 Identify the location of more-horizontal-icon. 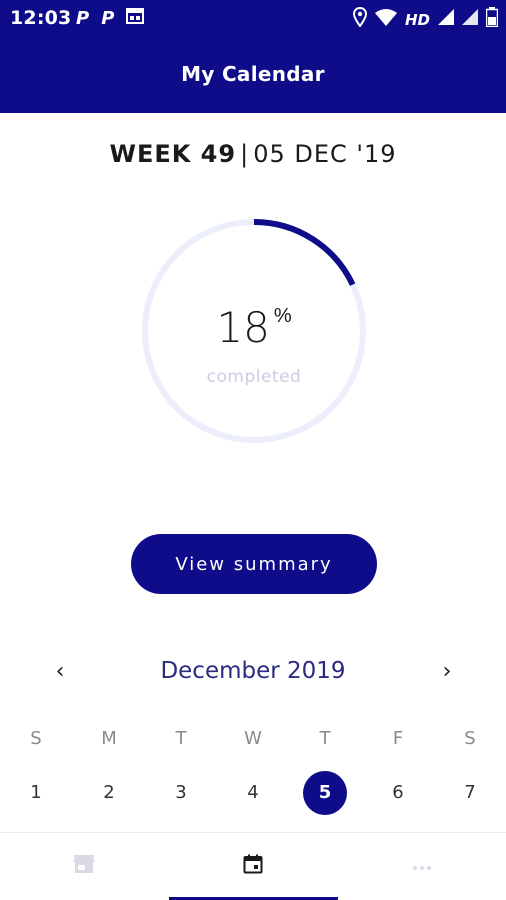
(422, 867).